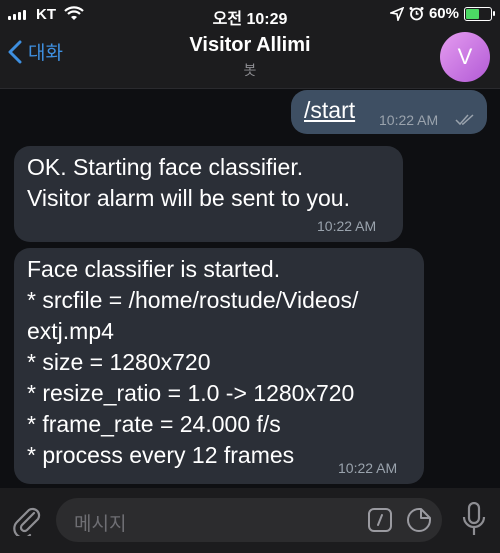  What do you see at coordinates (396, 13) in the screenshot?
I see `location-icon` at bounding box center [396, 13].